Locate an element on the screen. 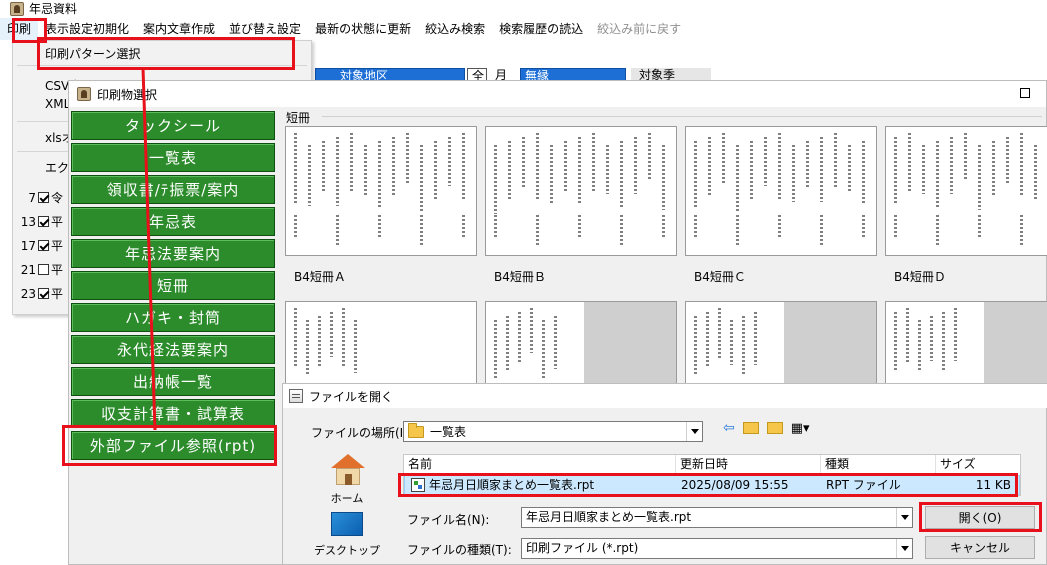  column-header-type: 種類 is located at coordinates (878, 464).